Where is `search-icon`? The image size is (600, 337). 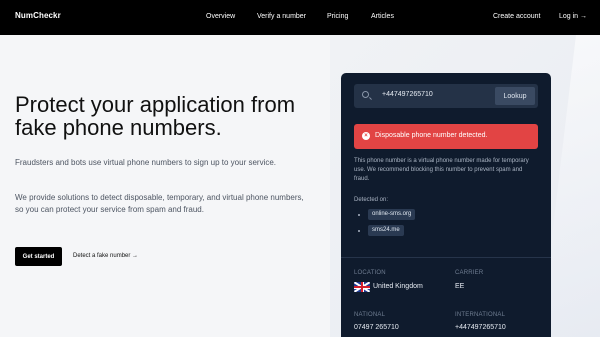
search-icon is located at coordinates (365, 94).